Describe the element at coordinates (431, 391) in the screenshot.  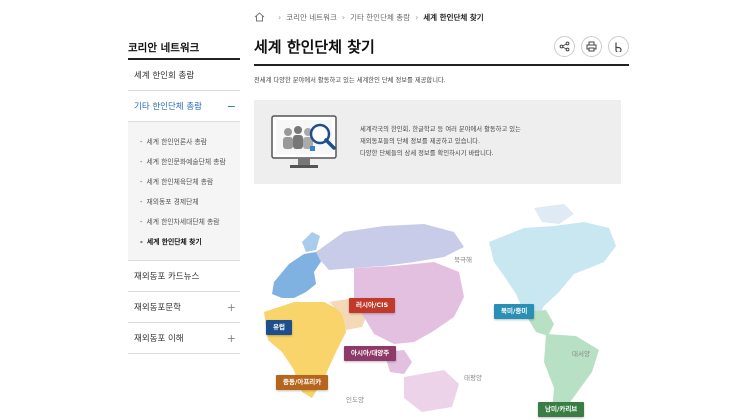
I see `oceania-shape` at that location.